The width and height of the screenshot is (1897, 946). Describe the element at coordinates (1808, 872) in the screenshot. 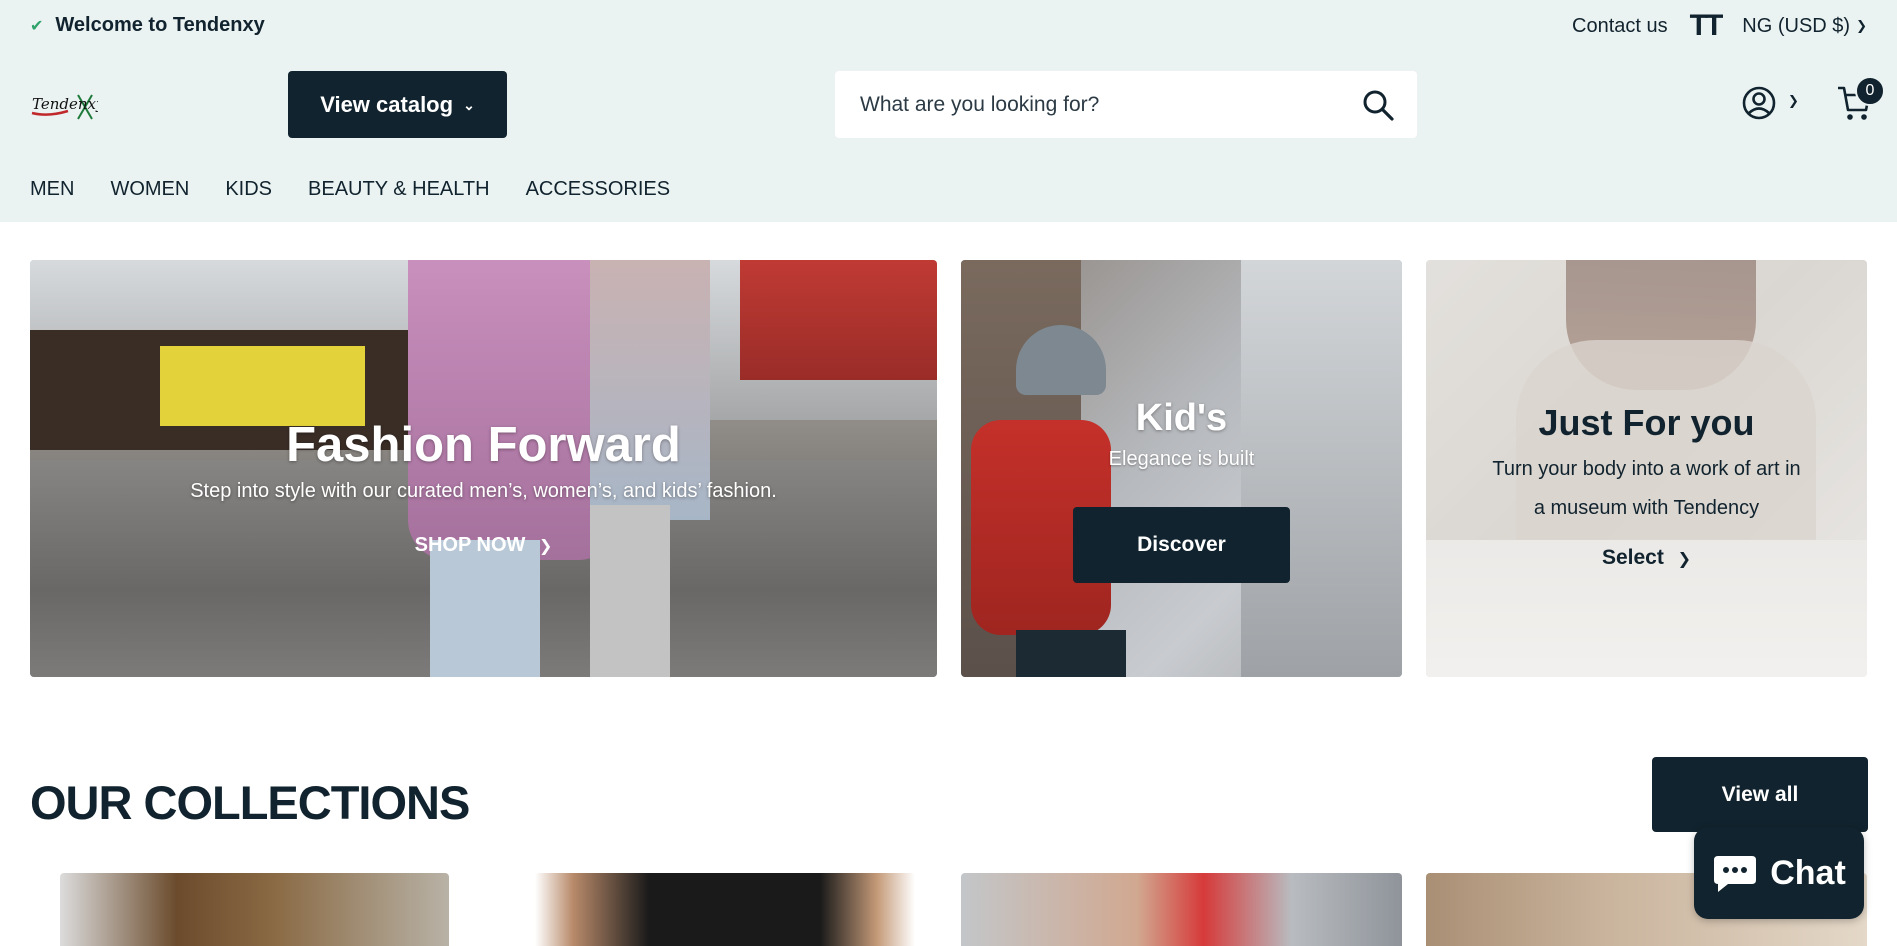

I see `chat-label: Chat` at that location.